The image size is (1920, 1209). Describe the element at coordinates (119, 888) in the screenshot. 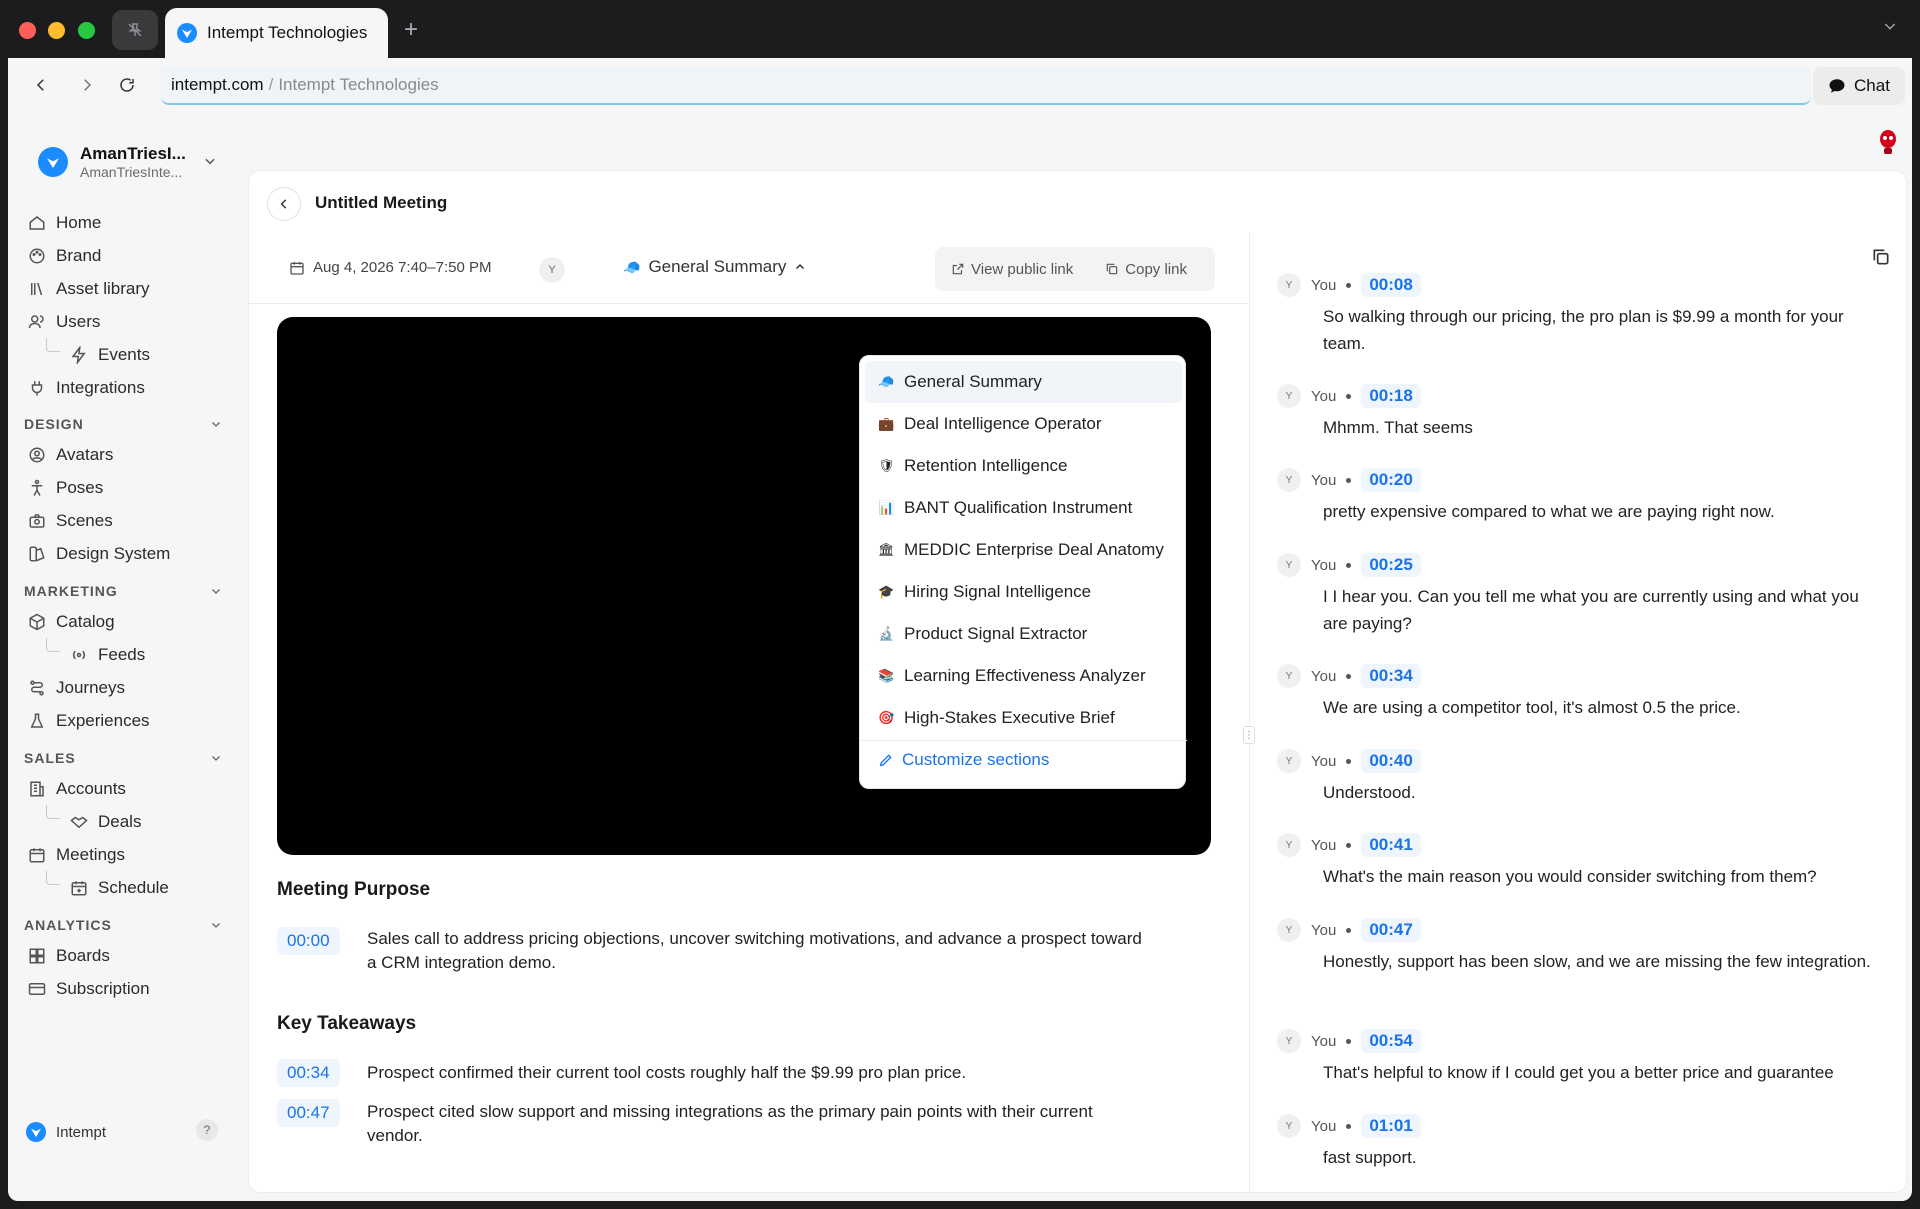

I see `sidebar-item-schedule: Schedule` at that location.